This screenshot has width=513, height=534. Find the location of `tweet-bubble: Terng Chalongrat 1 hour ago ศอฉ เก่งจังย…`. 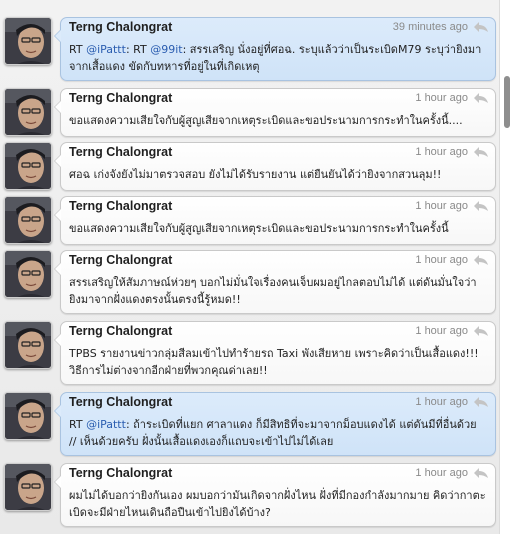

tweet-bubble: Terng Chalongrat 1 hour ago ศอฉ เก่งจังย… is located at coordinates (275, 166).